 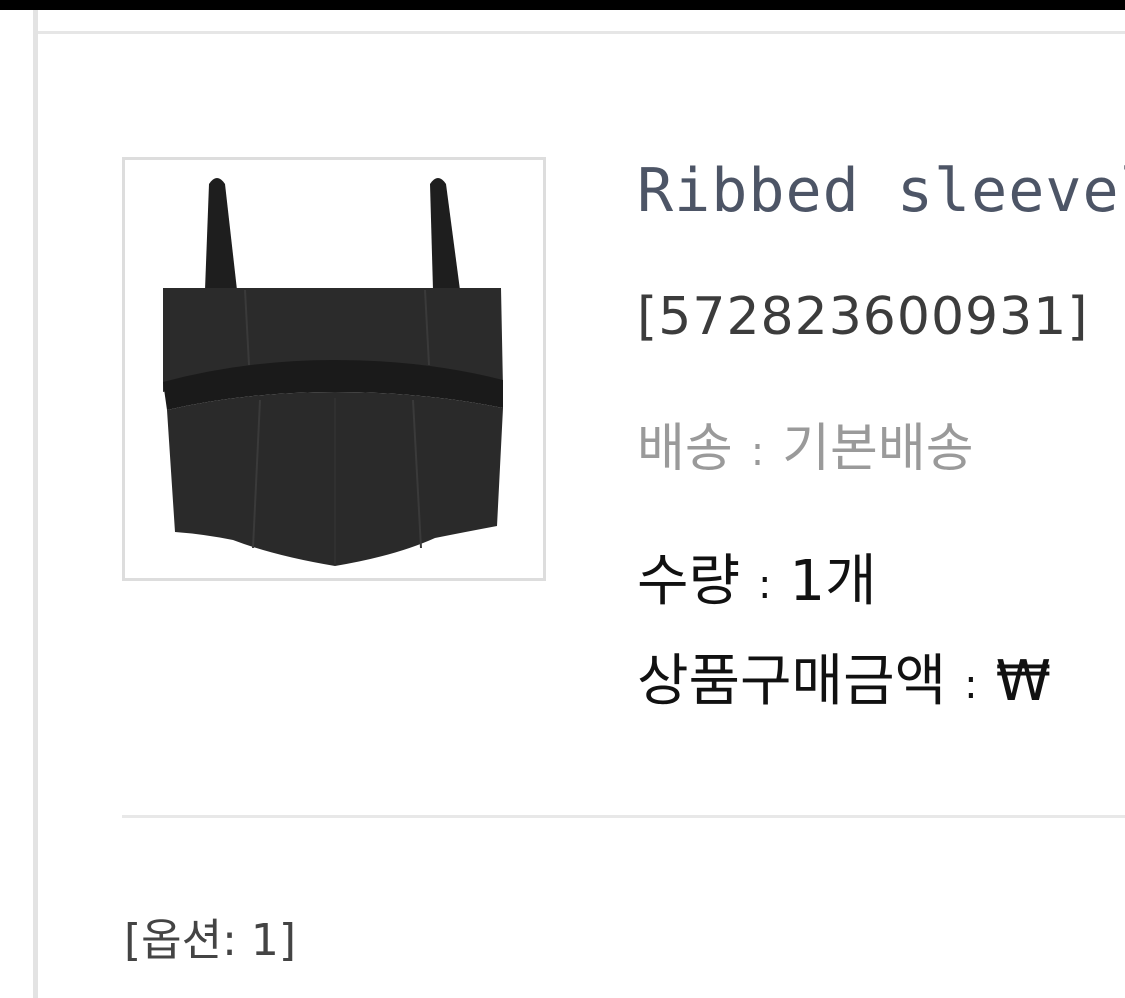 I want to click on shipping-label: 배송, so click(x=685, y=449).